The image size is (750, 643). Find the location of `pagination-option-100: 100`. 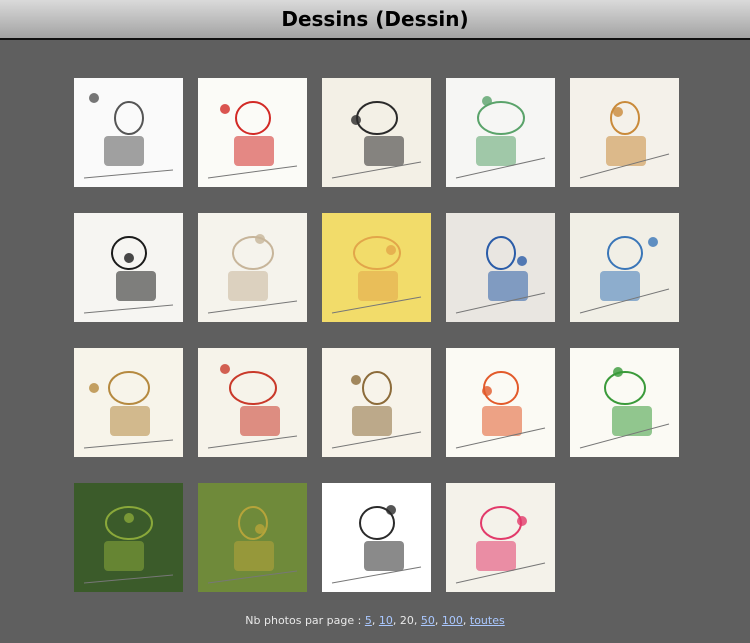

pagination-option-100: 100 is located at coordinates (452, 620).